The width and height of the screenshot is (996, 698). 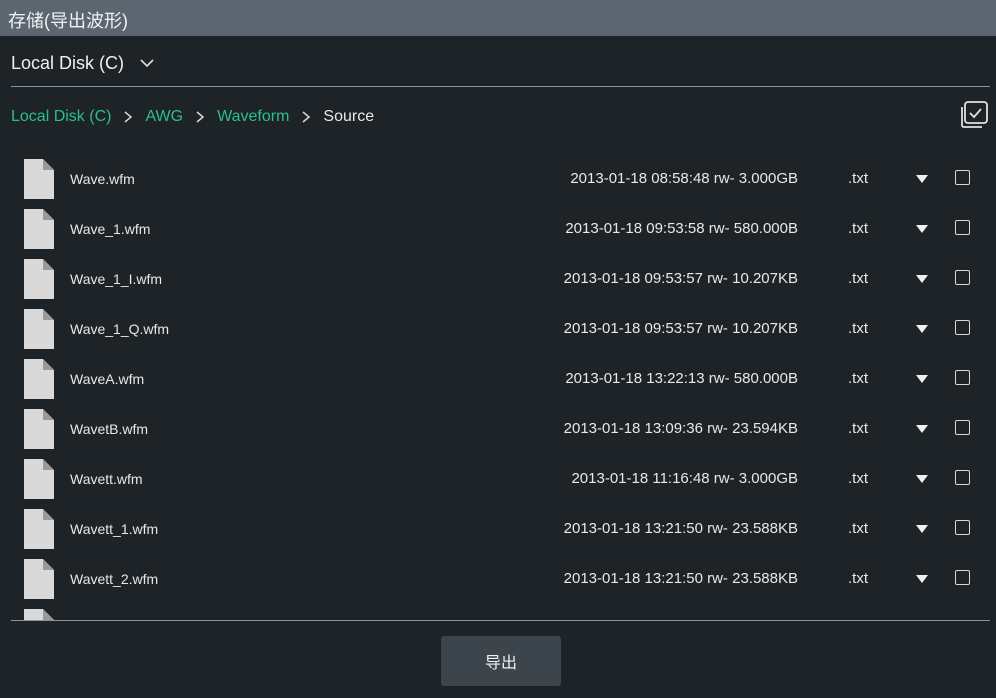 What do you see at coordinates (500, 620) in the screenshot?
I see `footer-divider` at bounding box center [500, 620].